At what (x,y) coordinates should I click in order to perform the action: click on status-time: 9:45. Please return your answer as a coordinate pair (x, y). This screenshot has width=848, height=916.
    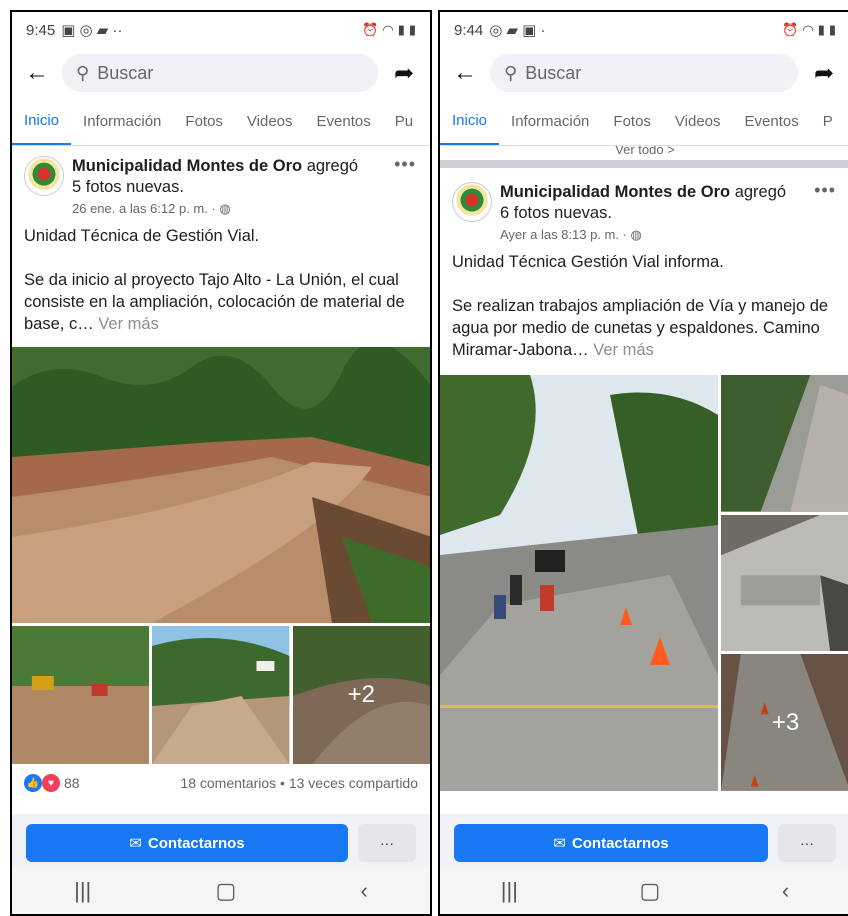
    Looking at the image, I should click on (41, 30).